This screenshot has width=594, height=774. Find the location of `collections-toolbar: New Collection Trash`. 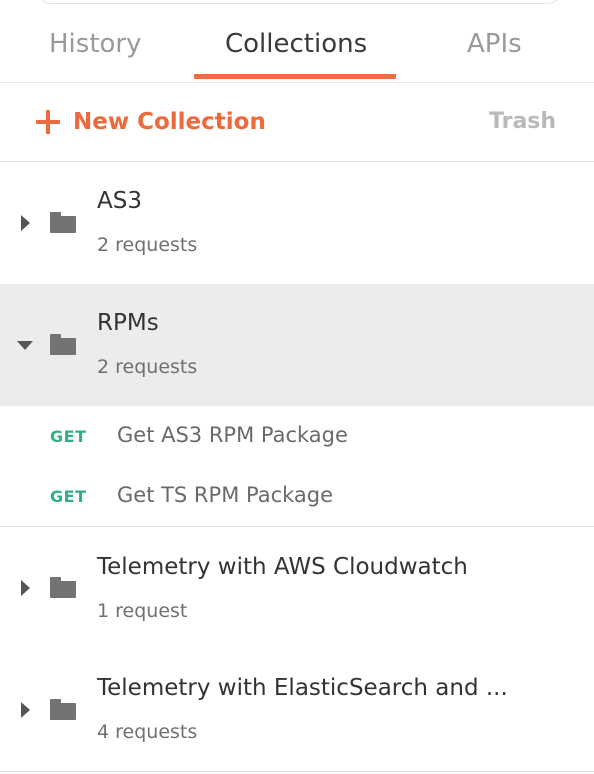

collections-toolbar: New Collection Trash is located at coordinates (297, 122).